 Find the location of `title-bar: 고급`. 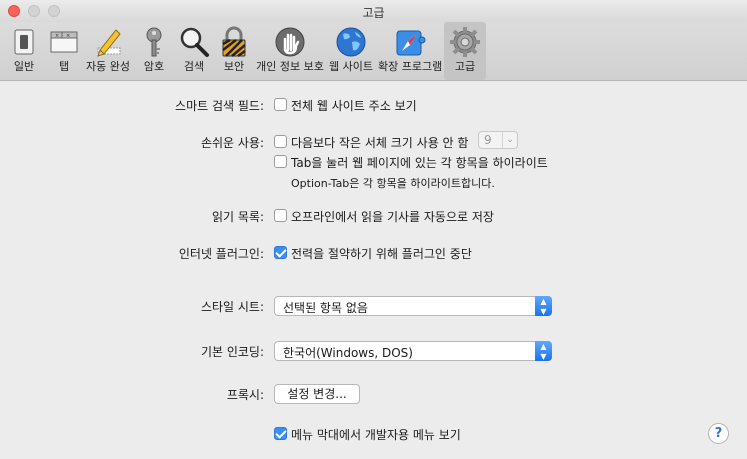

title-bar: 고급 is located at coordinates (373, 11).